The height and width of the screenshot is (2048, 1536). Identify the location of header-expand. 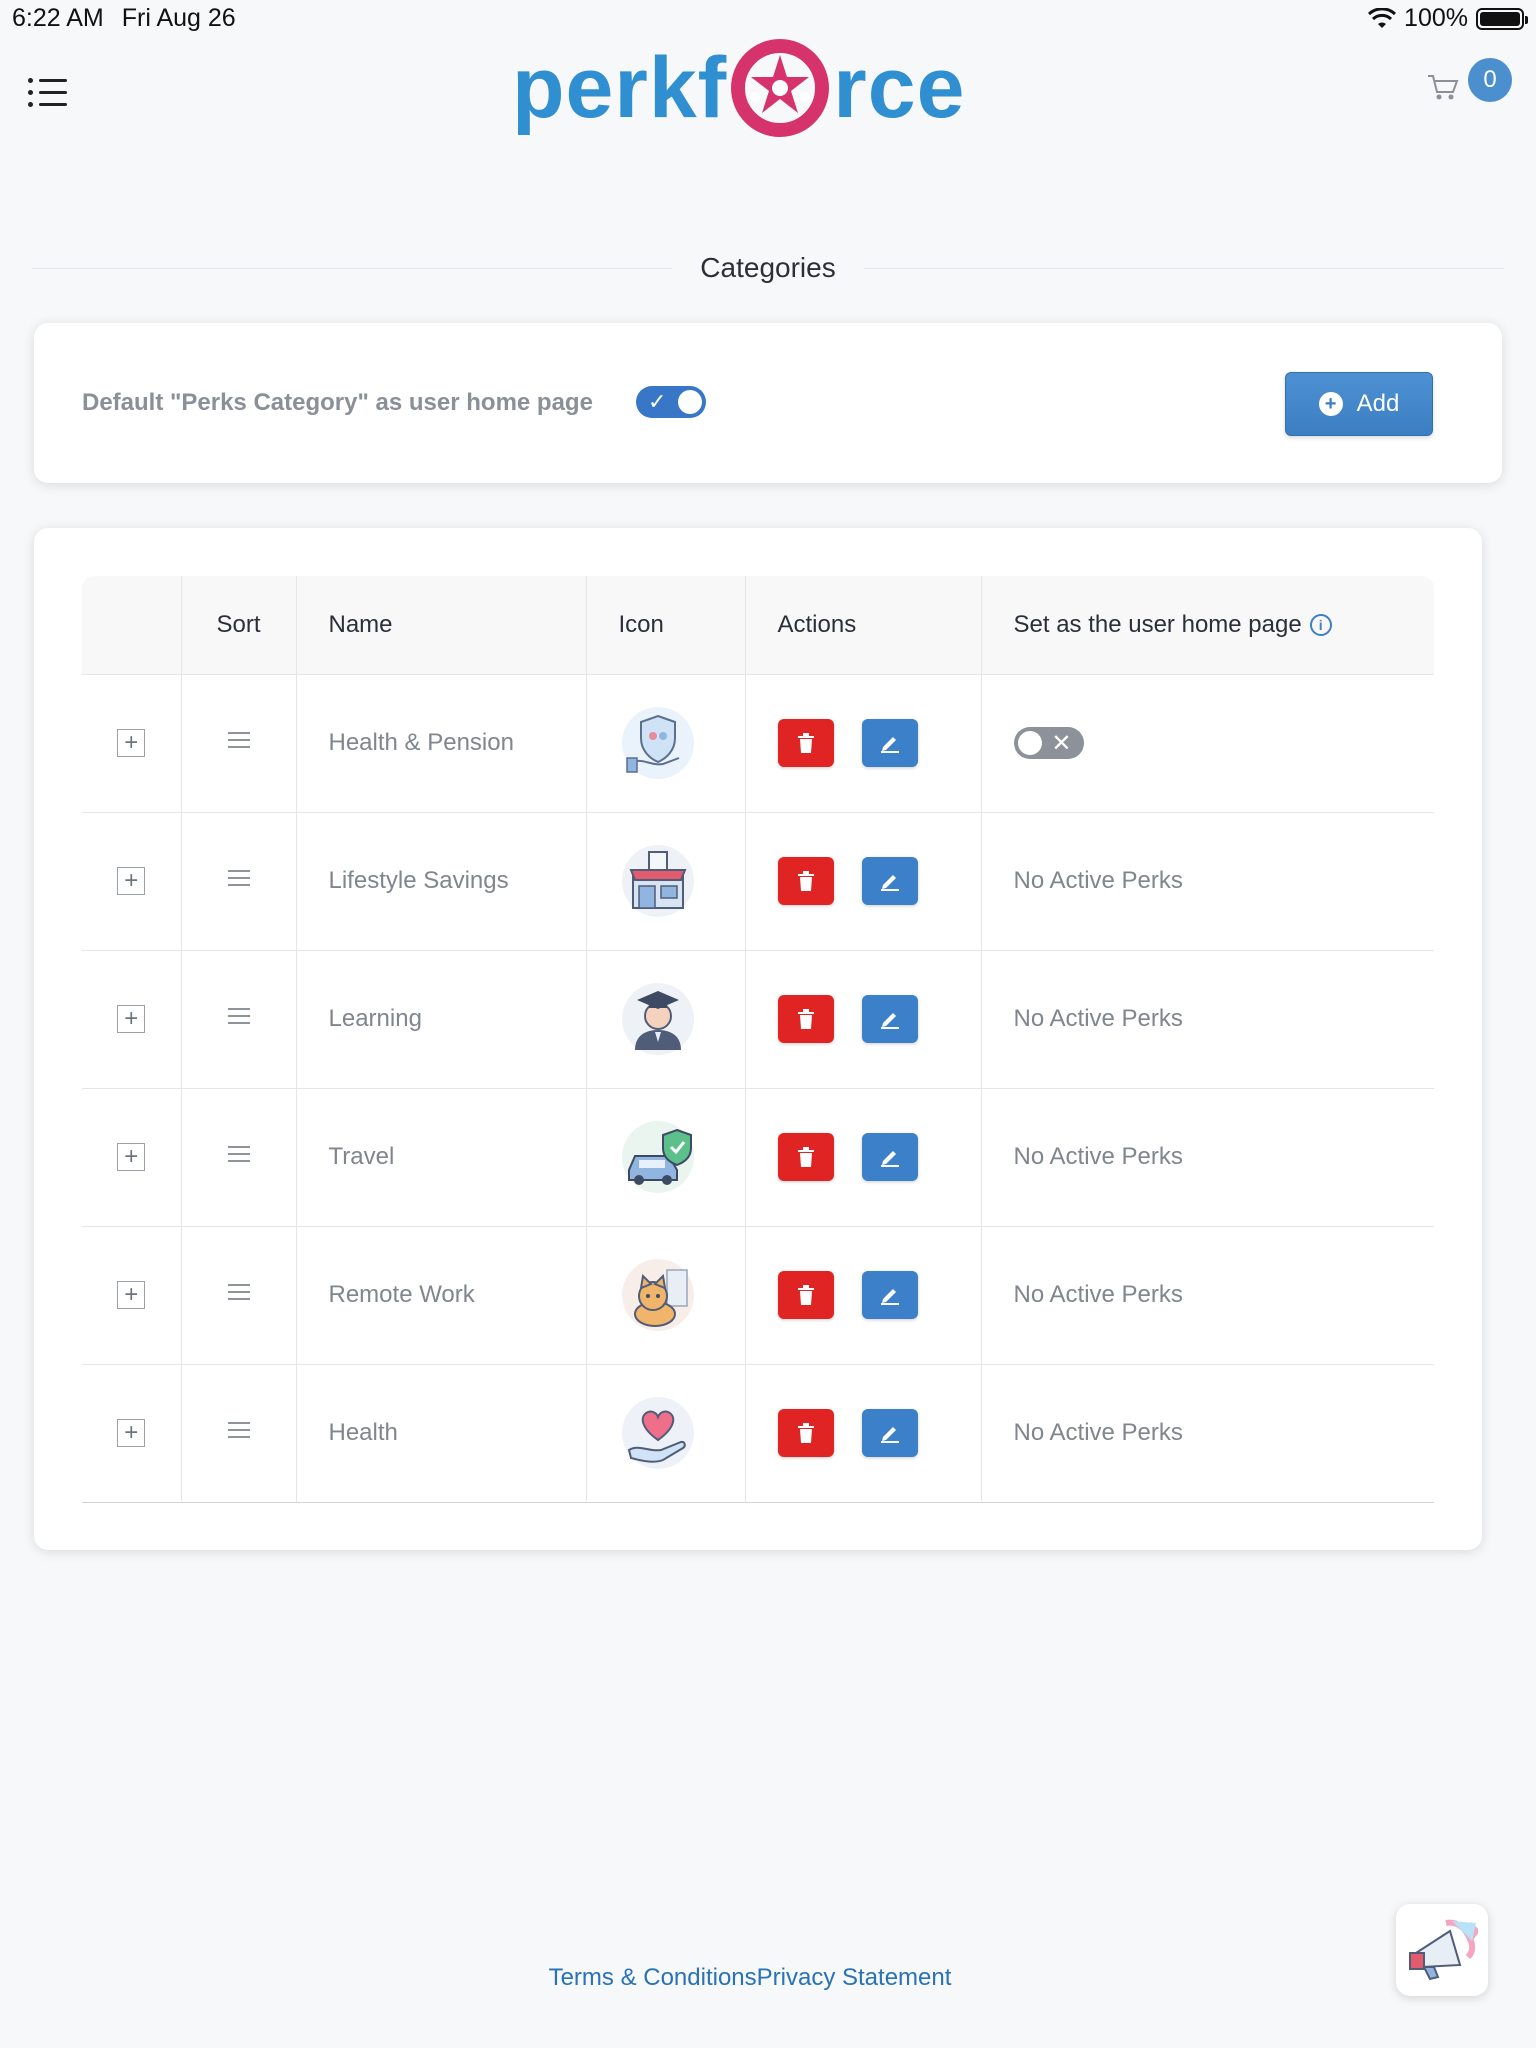
(132, 625).